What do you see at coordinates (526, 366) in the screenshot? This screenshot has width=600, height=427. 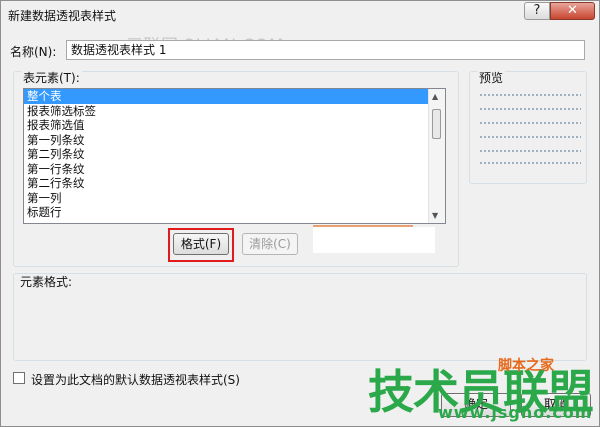 I see `watermark-small-text: 脚本之家` at bounding box center [526, 366].